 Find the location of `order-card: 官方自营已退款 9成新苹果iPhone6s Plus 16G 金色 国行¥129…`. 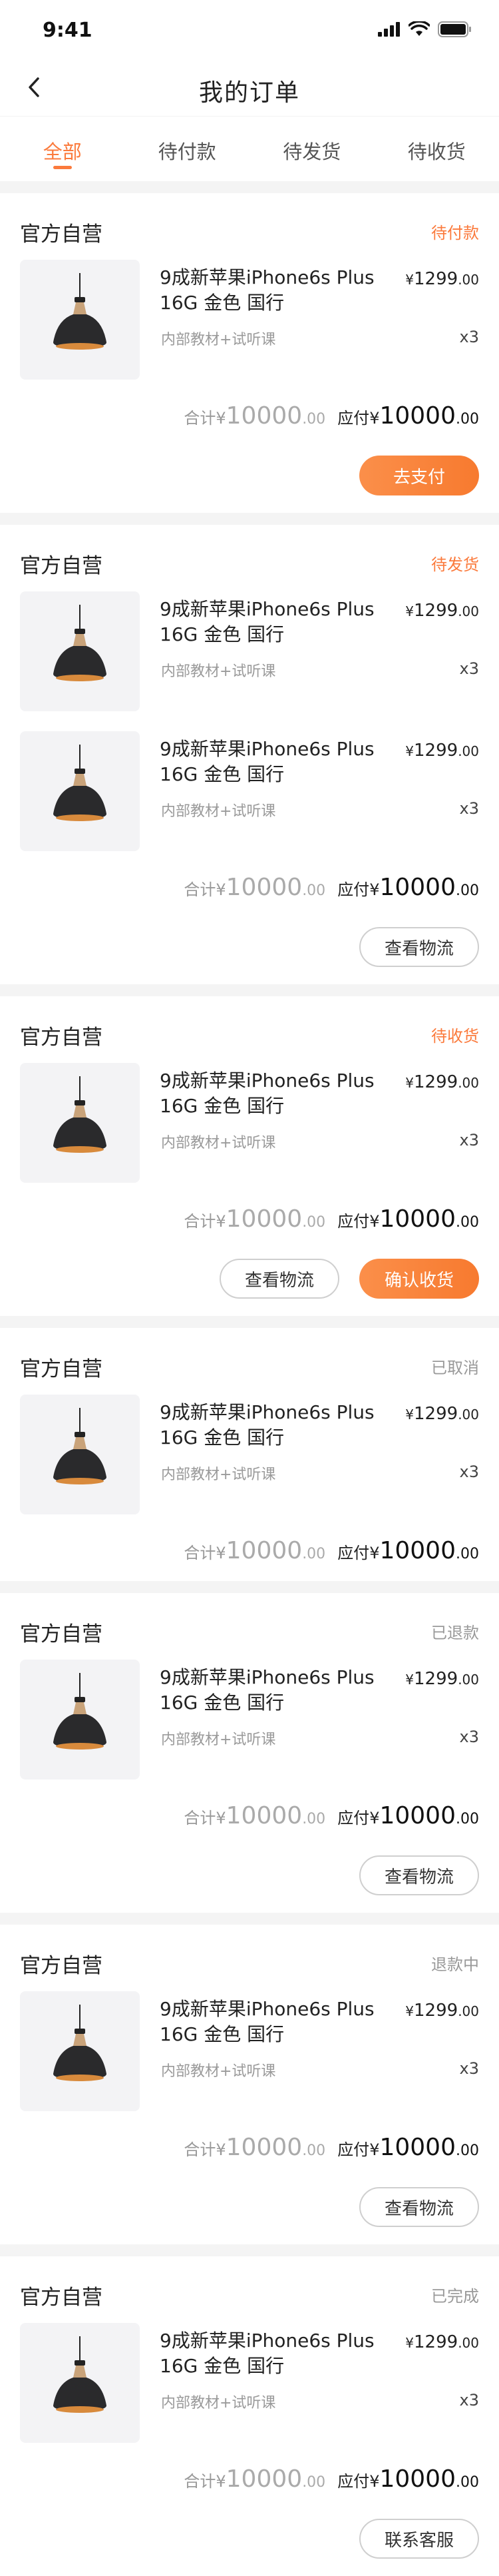

order-card: 官方自营已退款 9成新苹果iPhone6s Plus 16G 金色 国行¥129… is located at coordinates (249, 1753).